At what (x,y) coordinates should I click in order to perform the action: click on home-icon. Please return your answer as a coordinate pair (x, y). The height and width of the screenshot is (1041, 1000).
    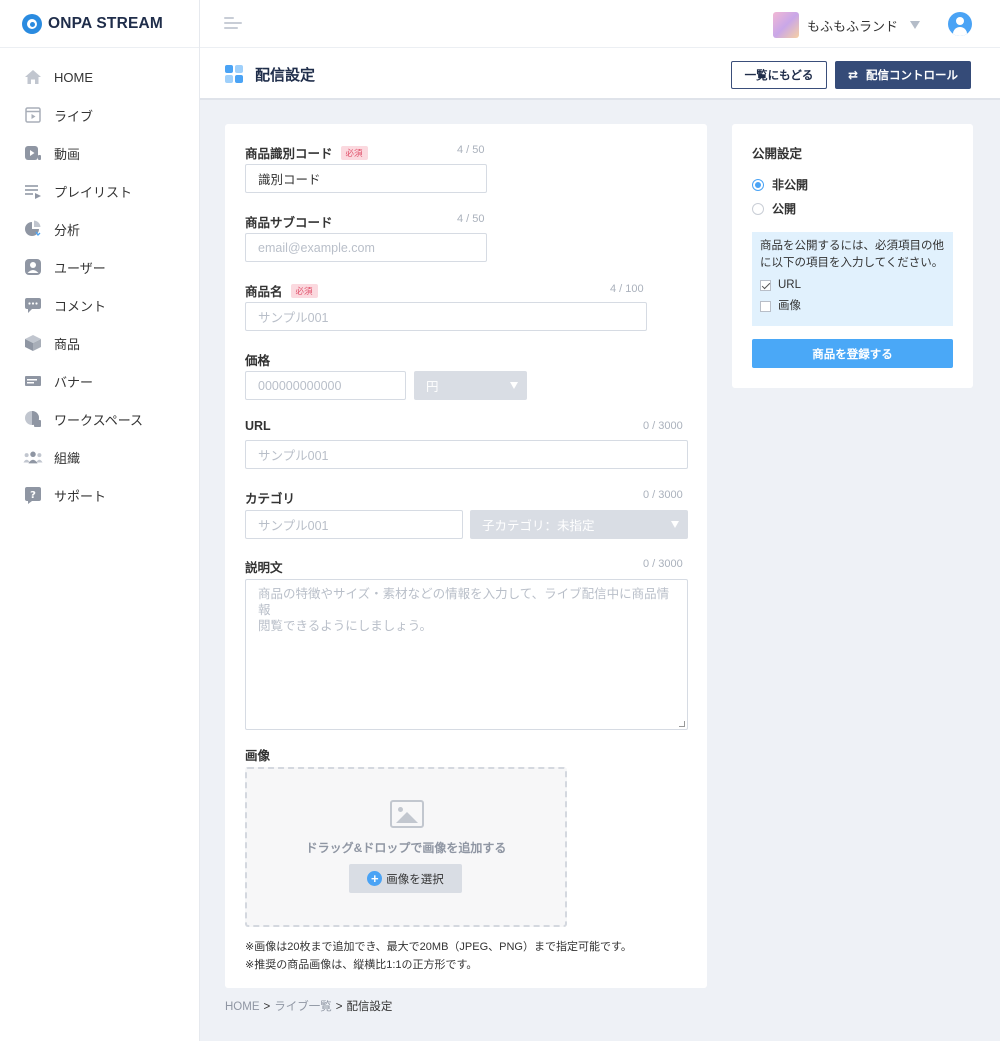
    Looking at the image, I should click on (33, 77).